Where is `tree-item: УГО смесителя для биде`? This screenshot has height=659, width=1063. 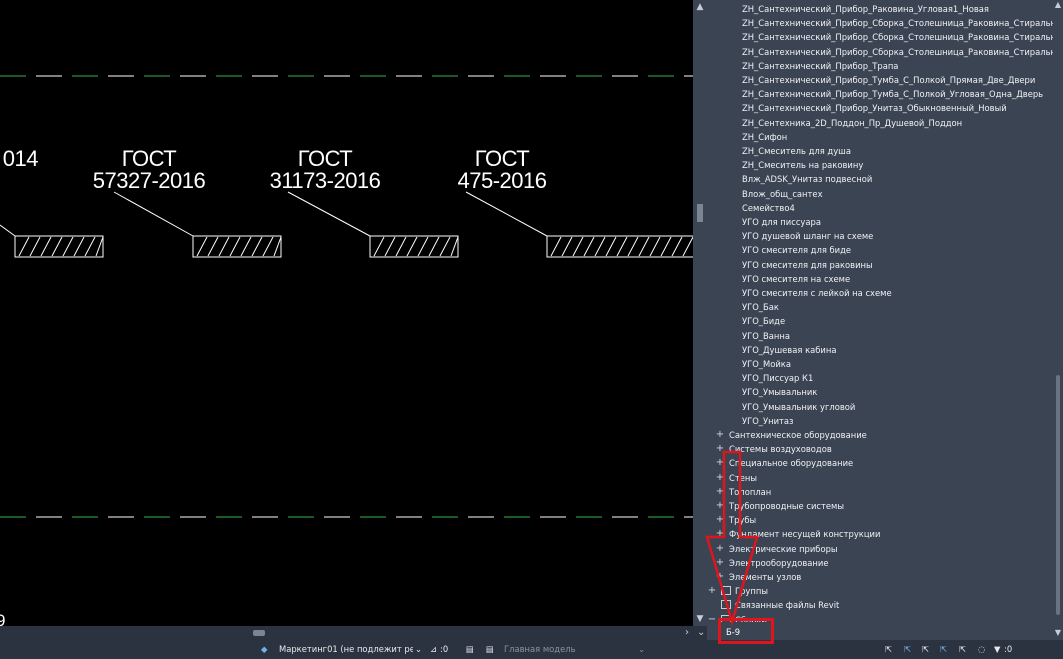 tree-item: УГО смесителя для биде is located at coordinates (880, 250).